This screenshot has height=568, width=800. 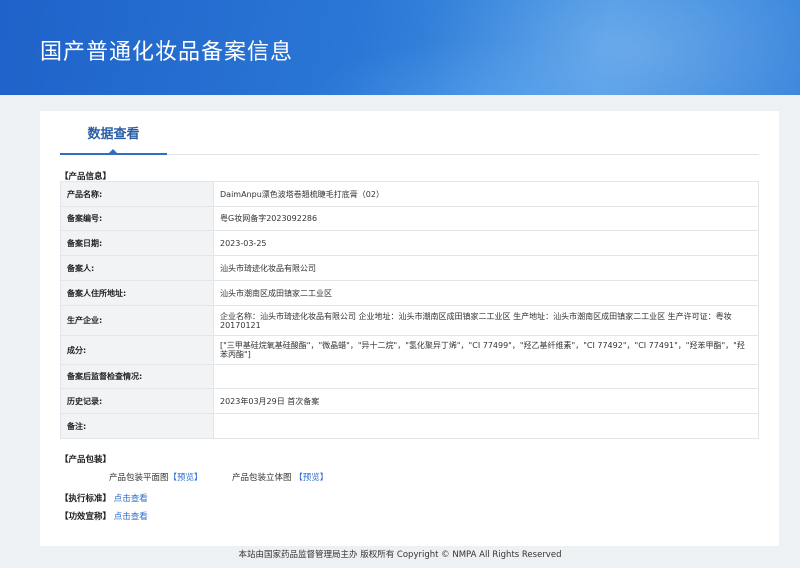 I want to click on row-label-filer-address: 备案人住所地址:, so click(x=137, y=293).